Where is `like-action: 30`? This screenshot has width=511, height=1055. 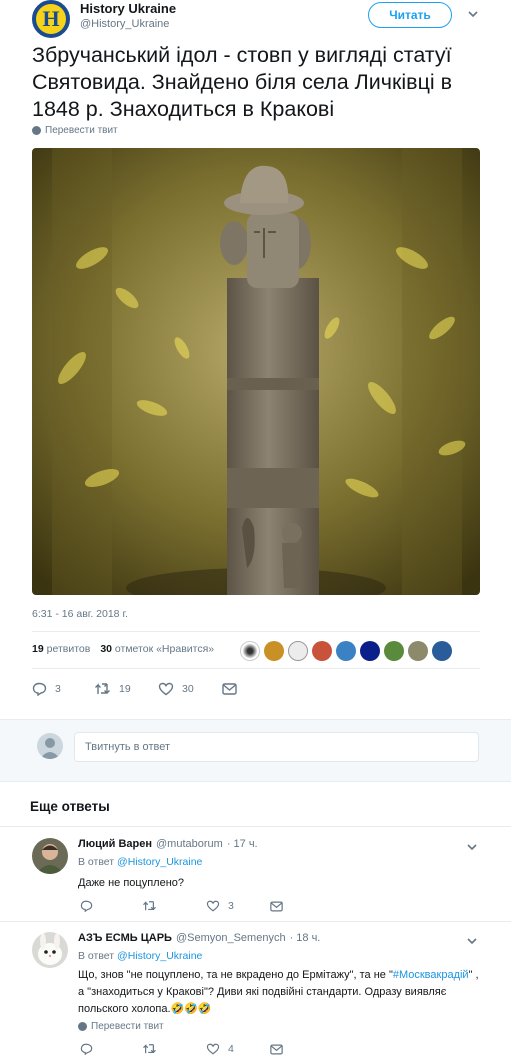 like-action: 30 is located at coordinates (190, 689).